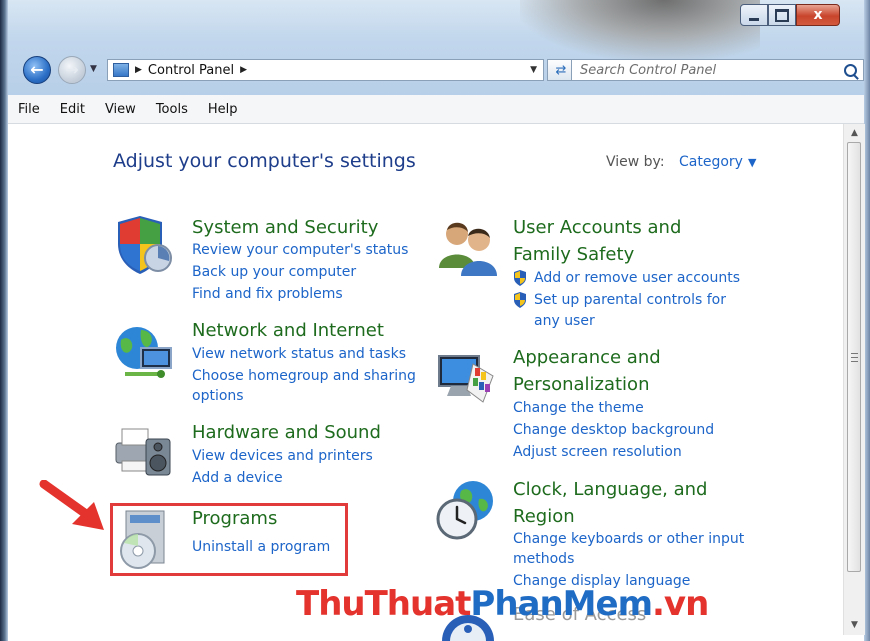 Image resolution: width=870 pixels, height=641 pixels. I want to click on search-input, so click(705, 70).